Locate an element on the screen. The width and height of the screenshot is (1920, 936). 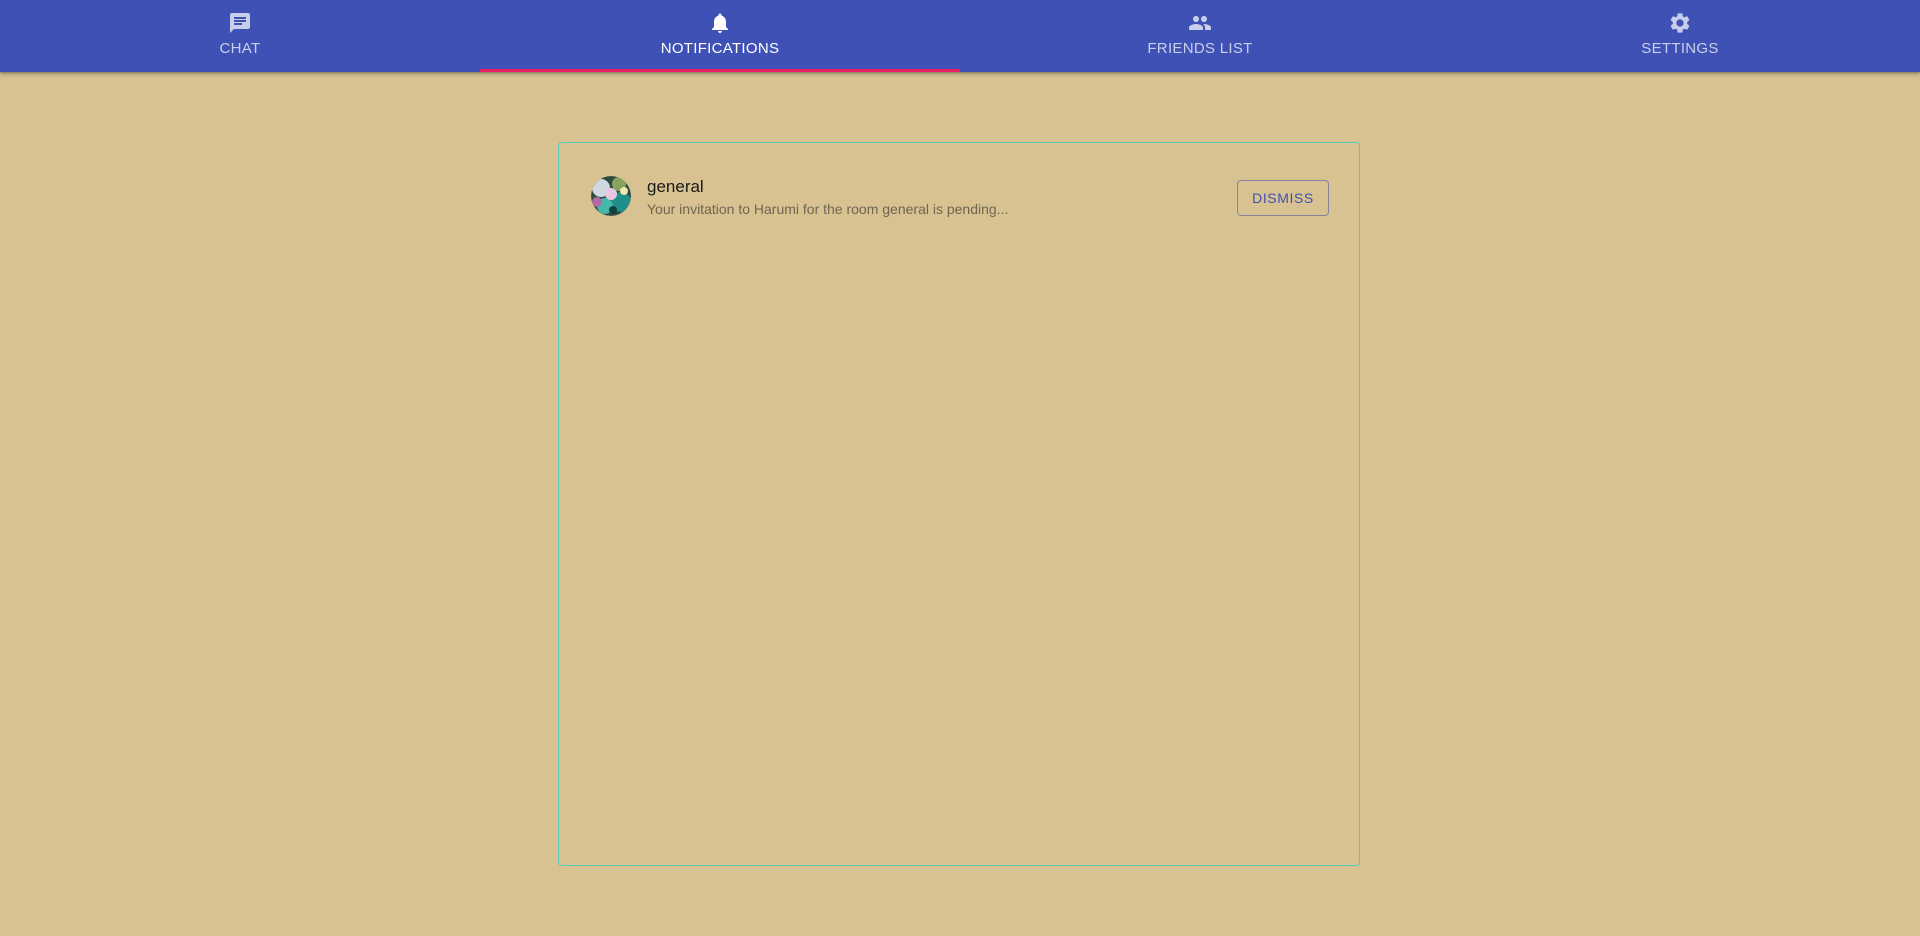
notification-title: general is located at coordinates (675, 186).